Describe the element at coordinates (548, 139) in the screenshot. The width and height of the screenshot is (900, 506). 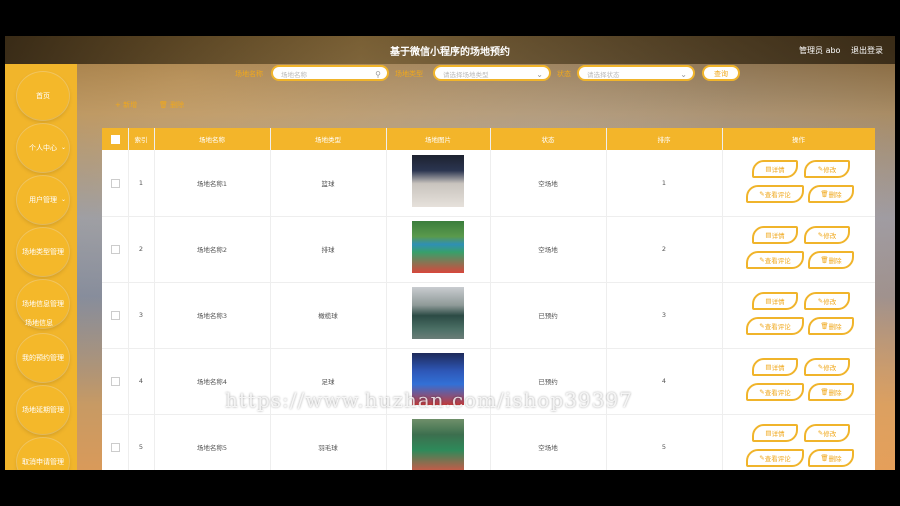
I see `column-header-status: 状态` at that location.